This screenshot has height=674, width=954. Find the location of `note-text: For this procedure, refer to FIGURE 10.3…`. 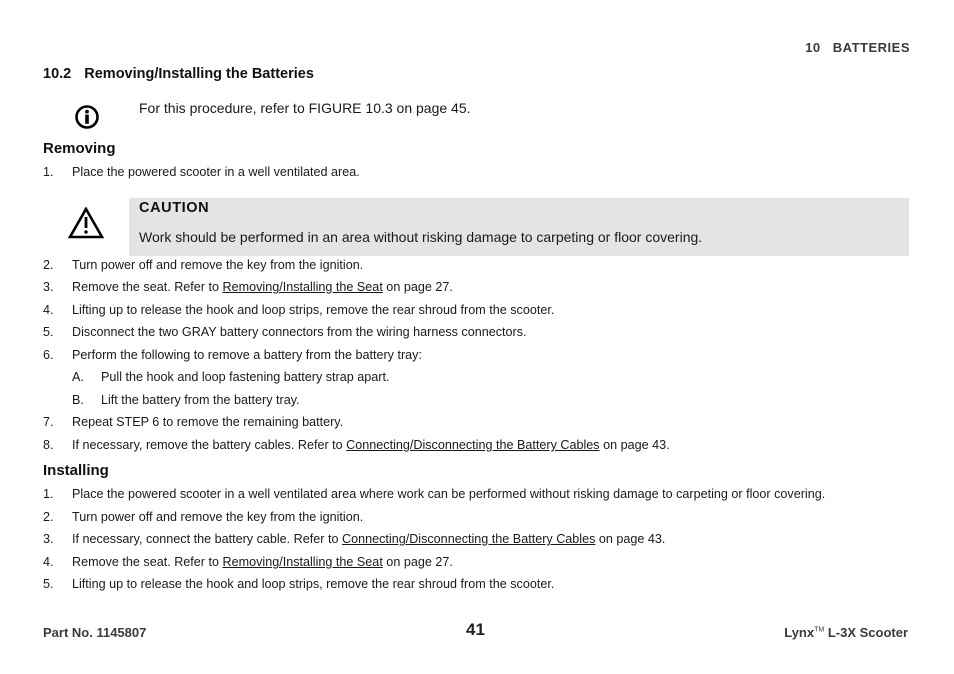

note-text: For this procedure, refer to FIGURE 10.3… is located at coordinates (305, 108).